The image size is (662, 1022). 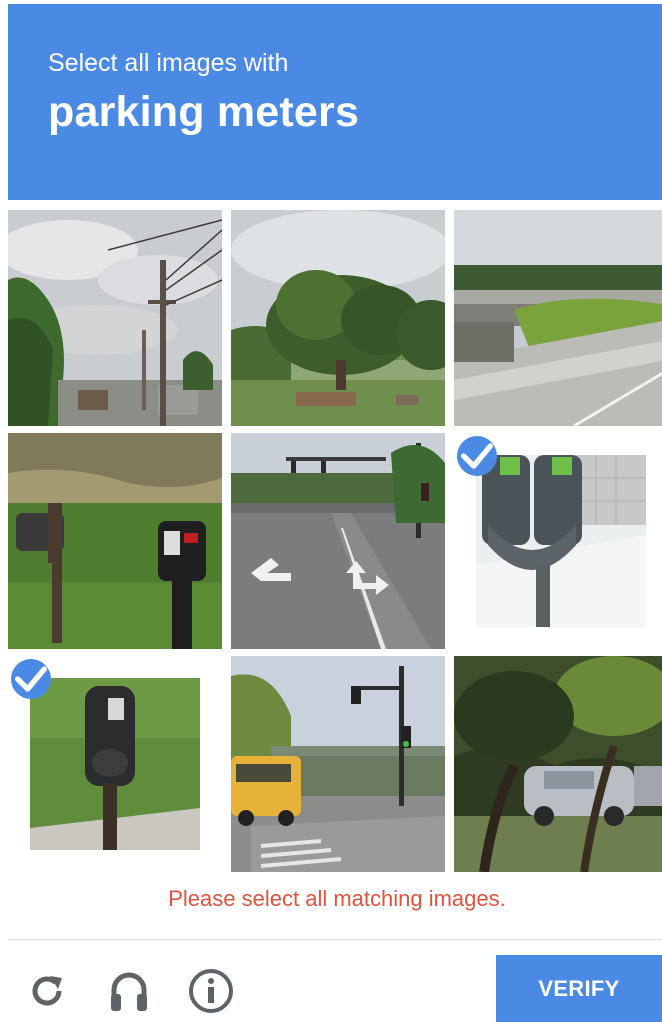 I want to click on verify-button: VERIFY, so click(x=579, y=988).